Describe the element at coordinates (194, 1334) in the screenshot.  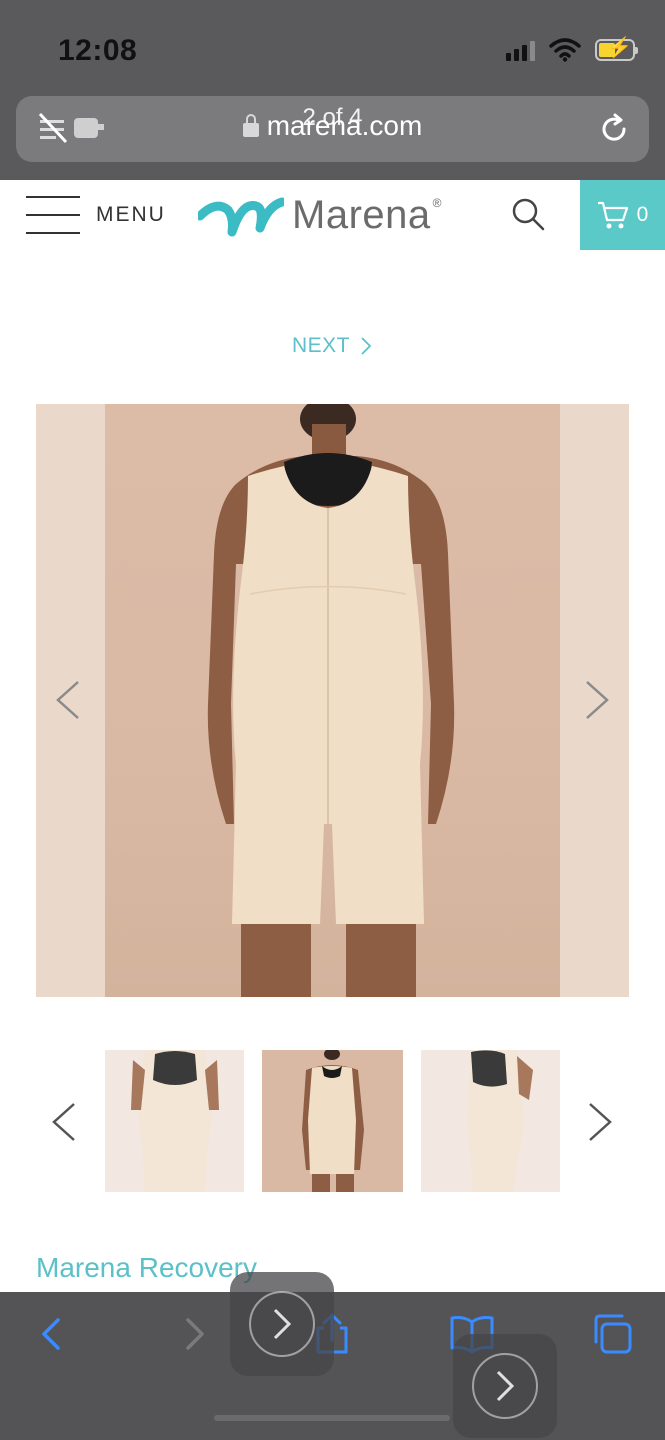
I see `forward-arrow-icon` at that location.